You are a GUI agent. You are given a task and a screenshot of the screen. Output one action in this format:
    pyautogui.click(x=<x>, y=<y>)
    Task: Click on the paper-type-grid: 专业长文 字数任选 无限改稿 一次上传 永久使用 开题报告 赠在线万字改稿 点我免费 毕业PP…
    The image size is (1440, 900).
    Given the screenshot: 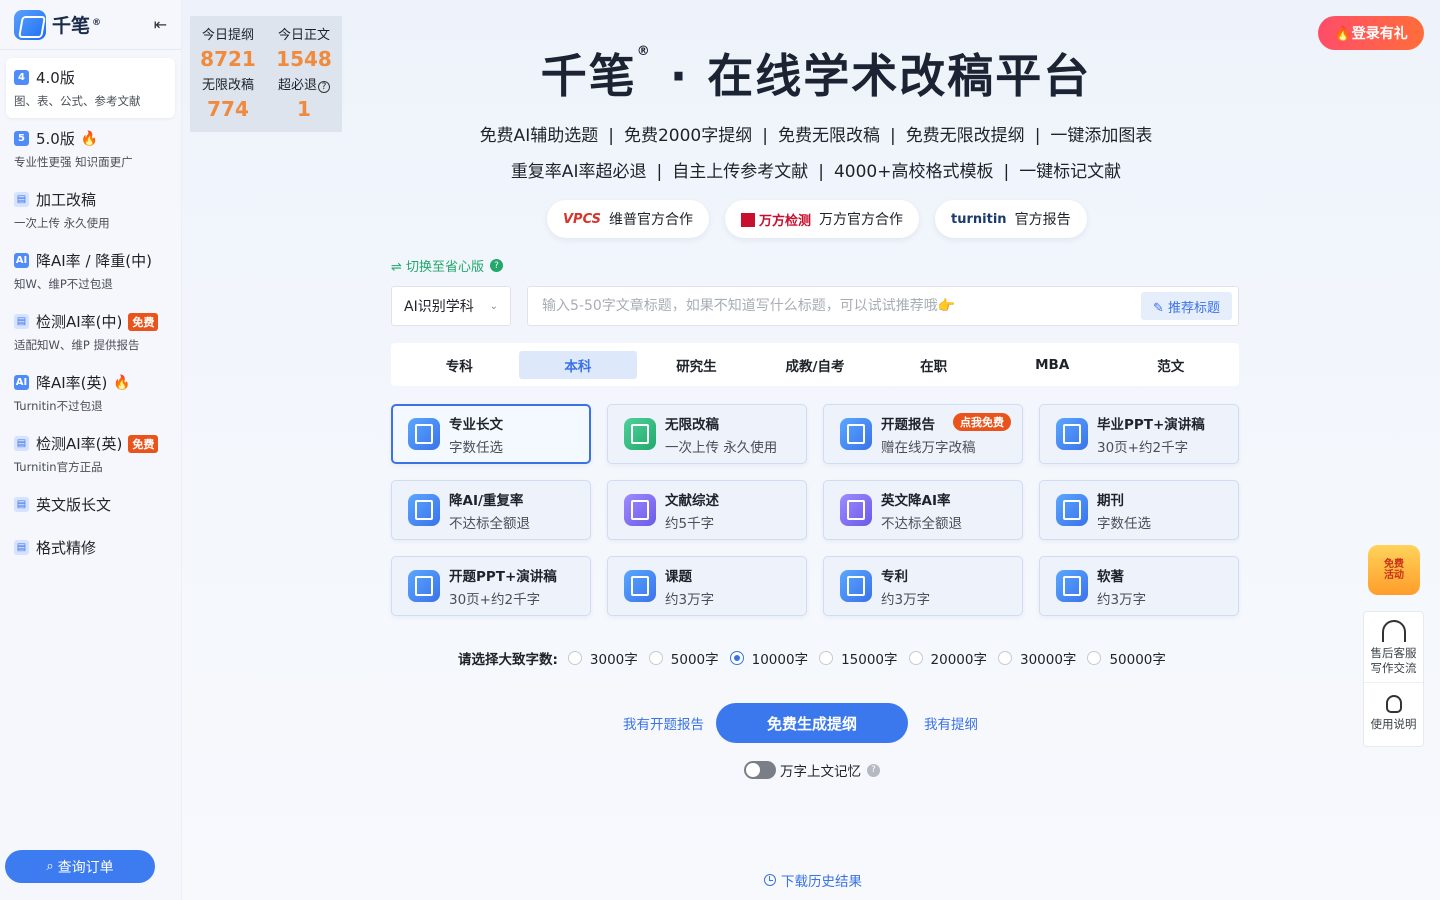 What is the action you would take?
    pyautogui.click(x=815, y=510)
    